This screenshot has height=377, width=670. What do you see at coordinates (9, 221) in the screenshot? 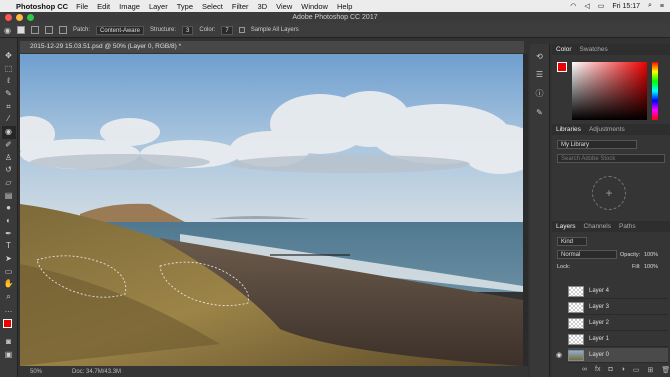
I see `dodge-tool-icon: ◐` at bounding box center [9, 221].